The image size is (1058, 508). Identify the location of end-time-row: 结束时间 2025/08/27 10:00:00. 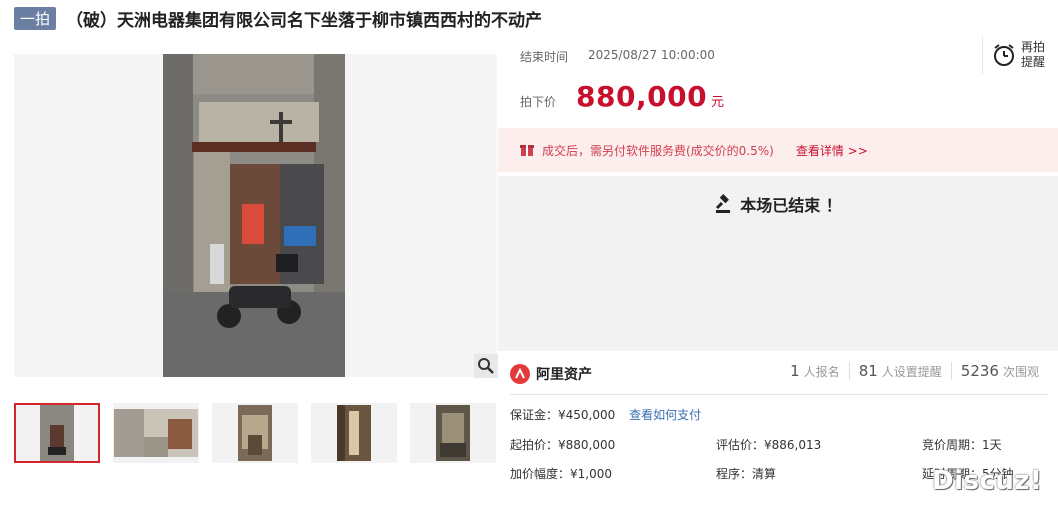
(617, 56).